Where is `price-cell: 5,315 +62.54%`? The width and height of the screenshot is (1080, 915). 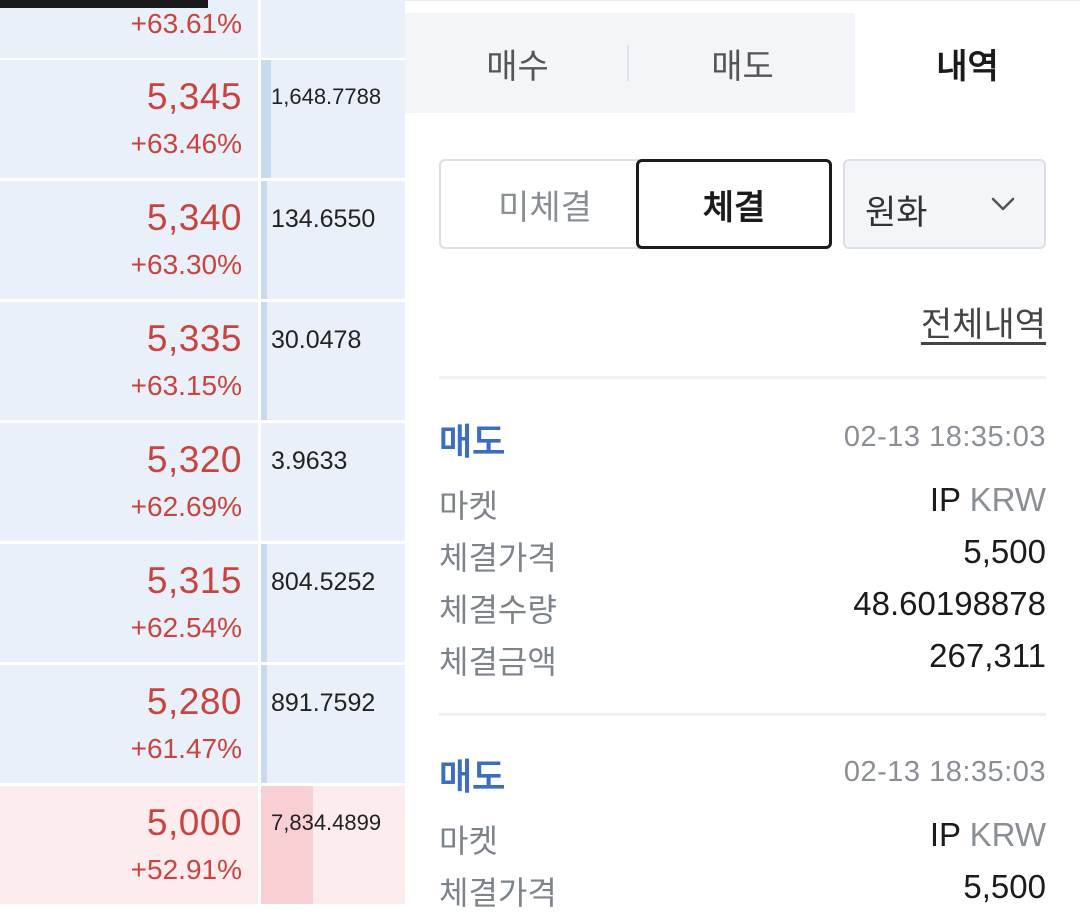
price-cell: 5,315 +62.54% is located at coordinates (129, 603).